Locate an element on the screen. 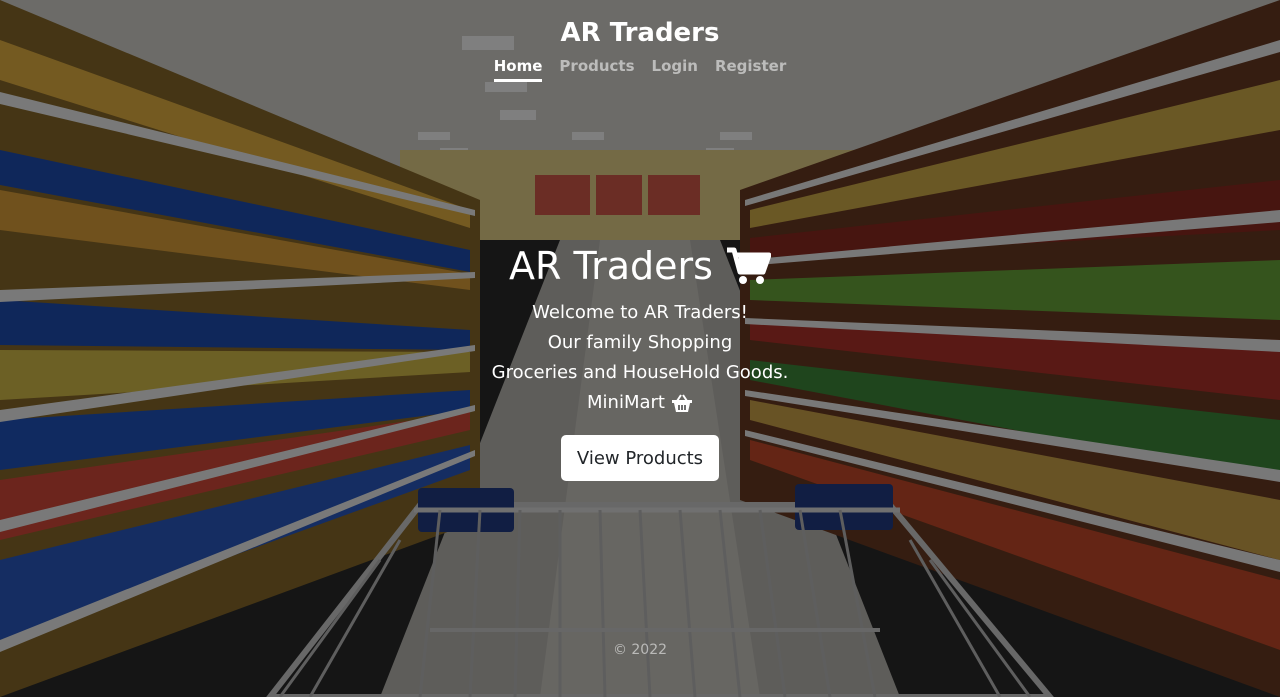 Image resolution: width=1280 pixels, height=697 pixels. footer-copyright: © 2022 is located at coordinates (640, 650).